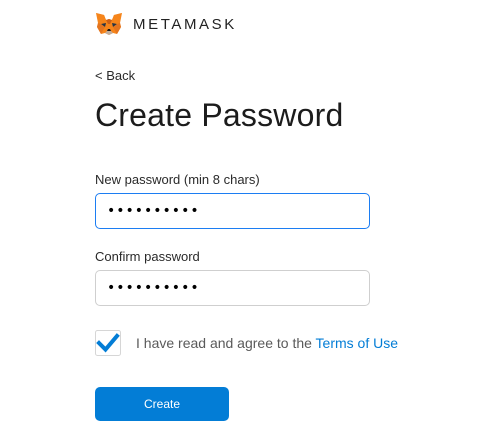 This screenshot has height=448, width=480. What do you see at coordinates (109, 24) in the screenshot?
I see `metamask-fox-icon` at bounding box center [109, 24].